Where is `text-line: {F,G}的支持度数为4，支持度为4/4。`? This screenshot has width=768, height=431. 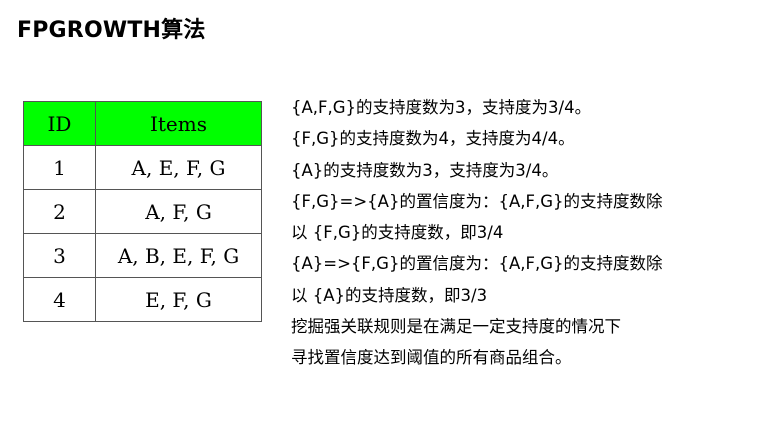 text-line: {F,G}的支持度数为4，支持度为4/4。 is located at coordinates (433, 139).